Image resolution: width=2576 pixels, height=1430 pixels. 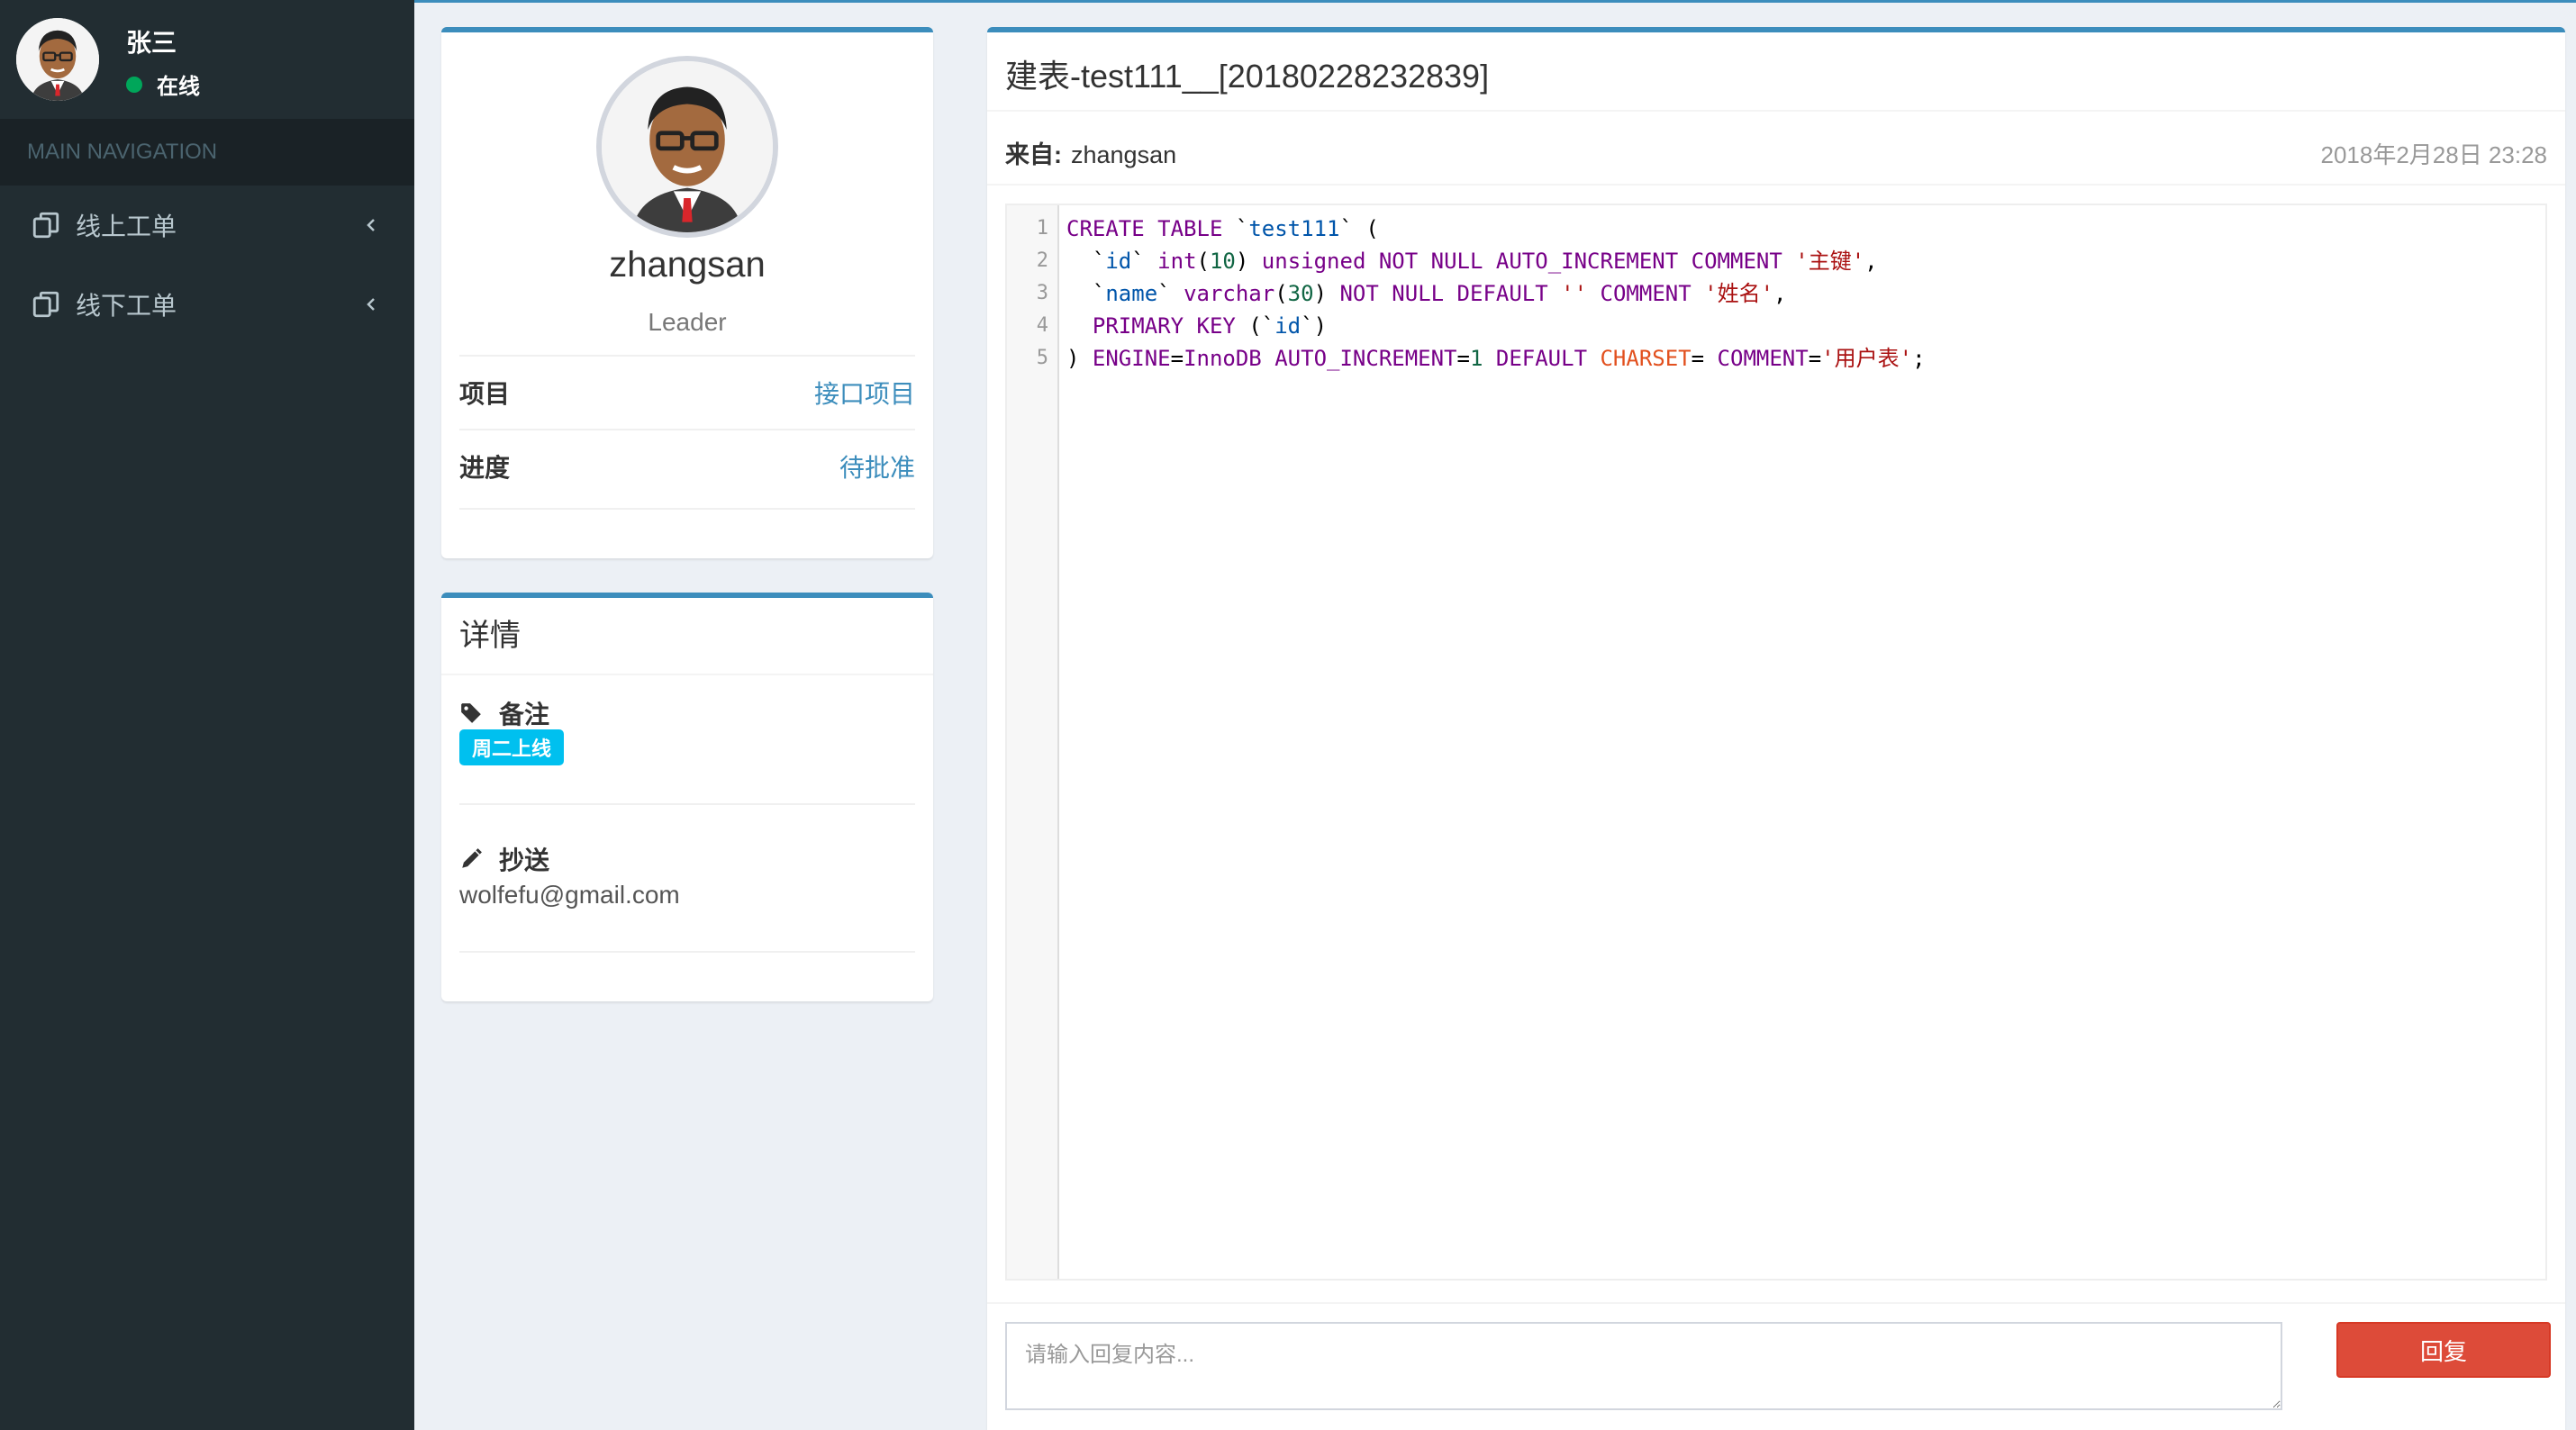 What do you see at coordinates (864, 393) in the screenshot?
I see `project-link: 接口项目` at bounding box center [864, 393].